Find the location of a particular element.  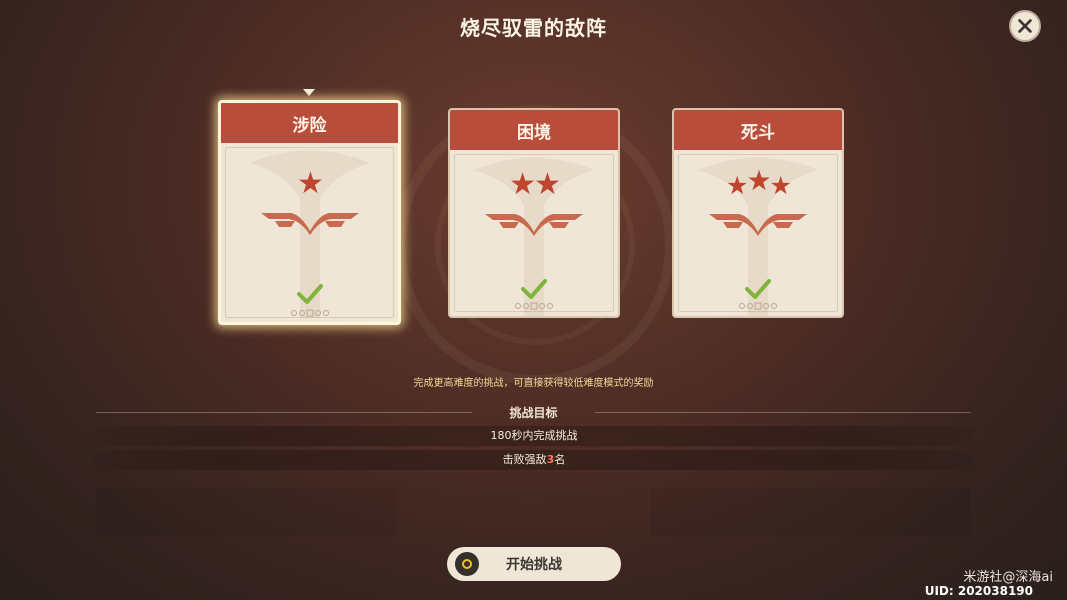

page-title: 烧尽驭雷的敌阵 is located at coordinates (533, 28).